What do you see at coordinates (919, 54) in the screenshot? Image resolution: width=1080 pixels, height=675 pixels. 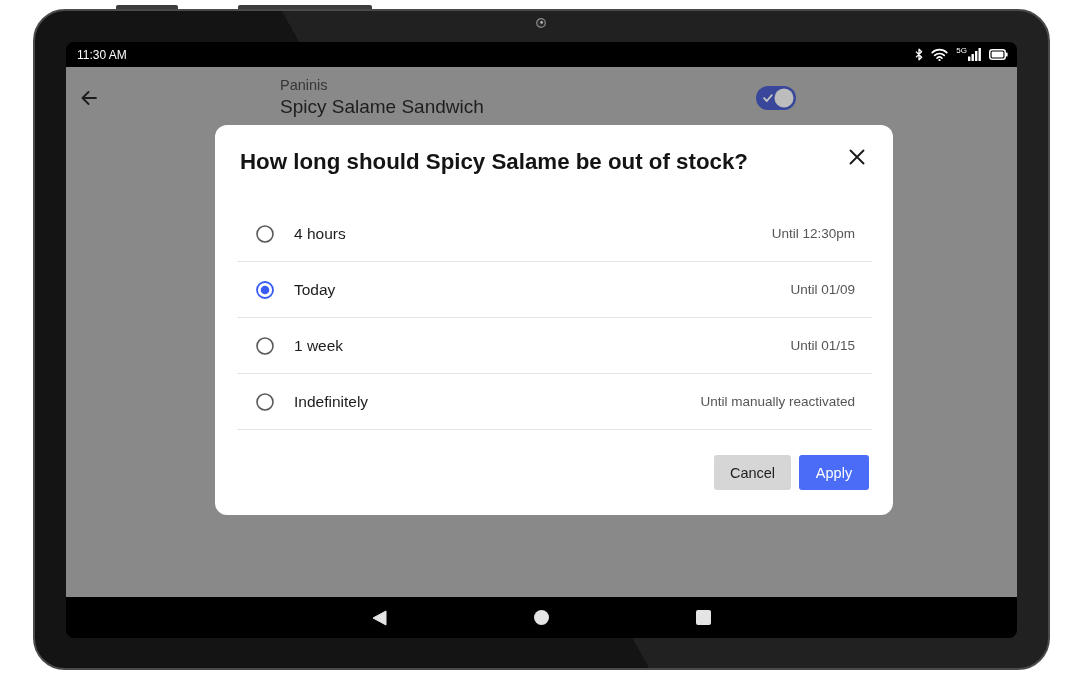 I see `bluetooth-icon` at bounding box center [919, 54].